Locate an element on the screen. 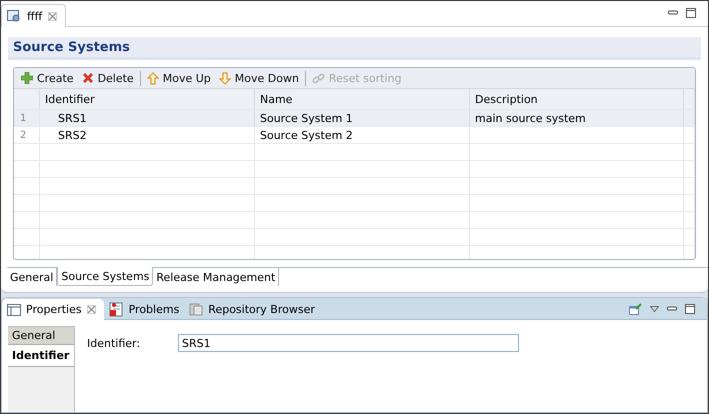 This screenshot has width=709, height=414. view-tab: Problems is located at coordinates (144, 309).